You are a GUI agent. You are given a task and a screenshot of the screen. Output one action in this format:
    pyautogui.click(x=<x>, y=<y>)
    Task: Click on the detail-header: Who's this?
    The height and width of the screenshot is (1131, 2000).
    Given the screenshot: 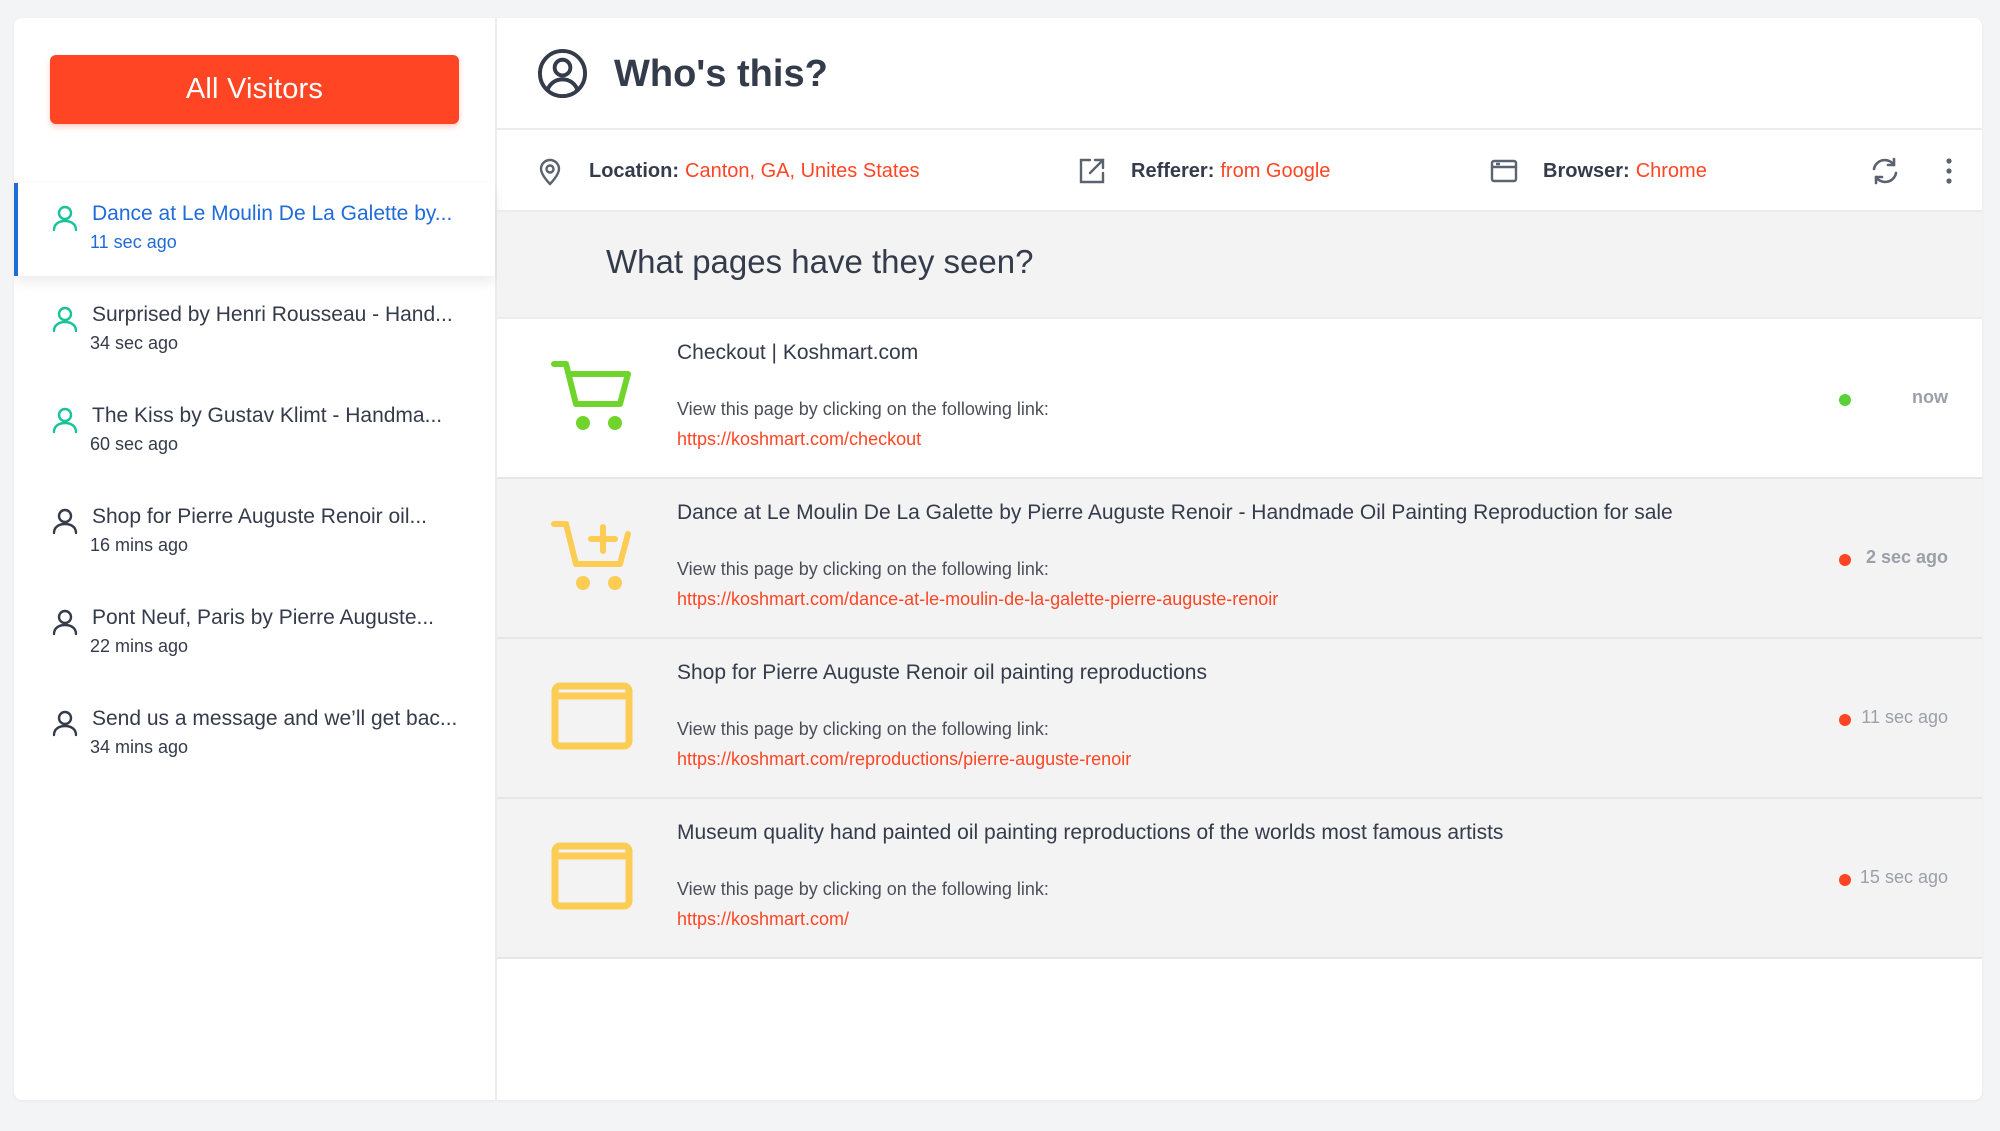 What is the action you would take?
    pyautogui.click(x=1239, y=74)
    